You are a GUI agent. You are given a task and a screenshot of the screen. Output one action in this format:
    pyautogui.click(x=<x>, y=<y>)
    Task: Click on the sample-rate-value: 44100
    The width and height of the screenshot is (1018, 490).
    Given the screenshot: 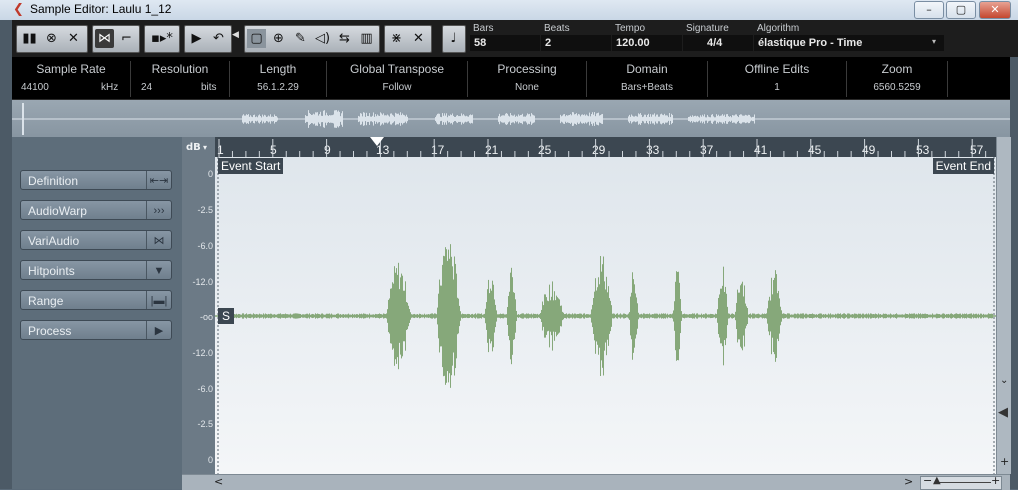 What is the action you would take?
    pyautogui.click(x=35, y=87)
    